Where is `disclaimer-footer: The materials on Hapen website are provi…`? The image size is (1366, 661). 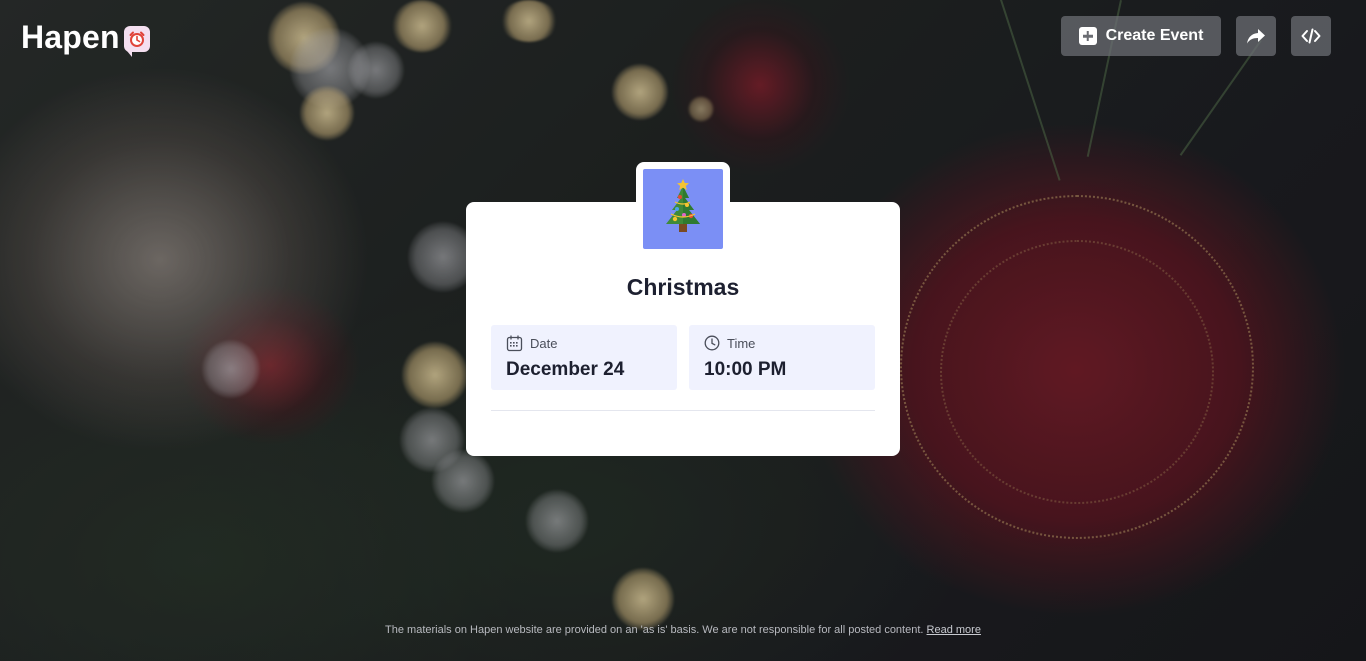 disclaimer-footer: The materials on Hapen website are provi… is located at coordinates (683, 630).